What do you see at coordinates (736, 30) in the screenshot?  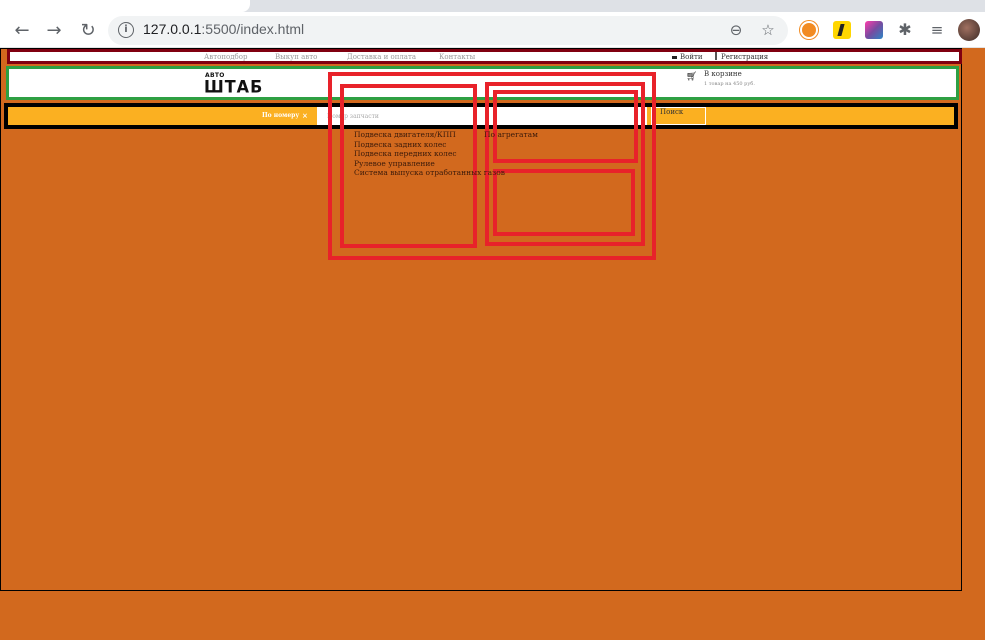 I see `zoom-icon: ⊖` at bounding box center [736, 30].